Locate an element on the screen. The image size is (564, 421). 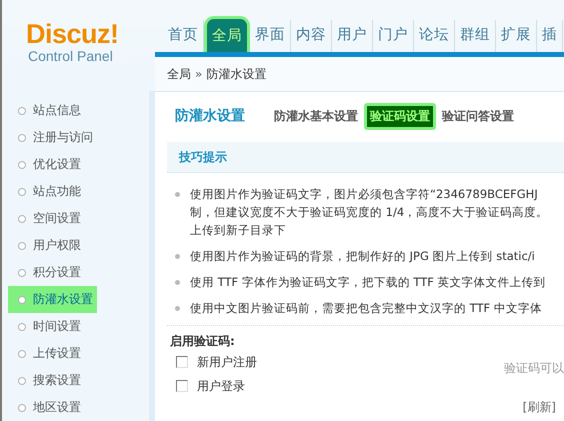
tip-text: 使用 TTF 字体作为验证码文字，把下载的 TTF 英文字体文件上传到 is located at coordinates (368, 282).